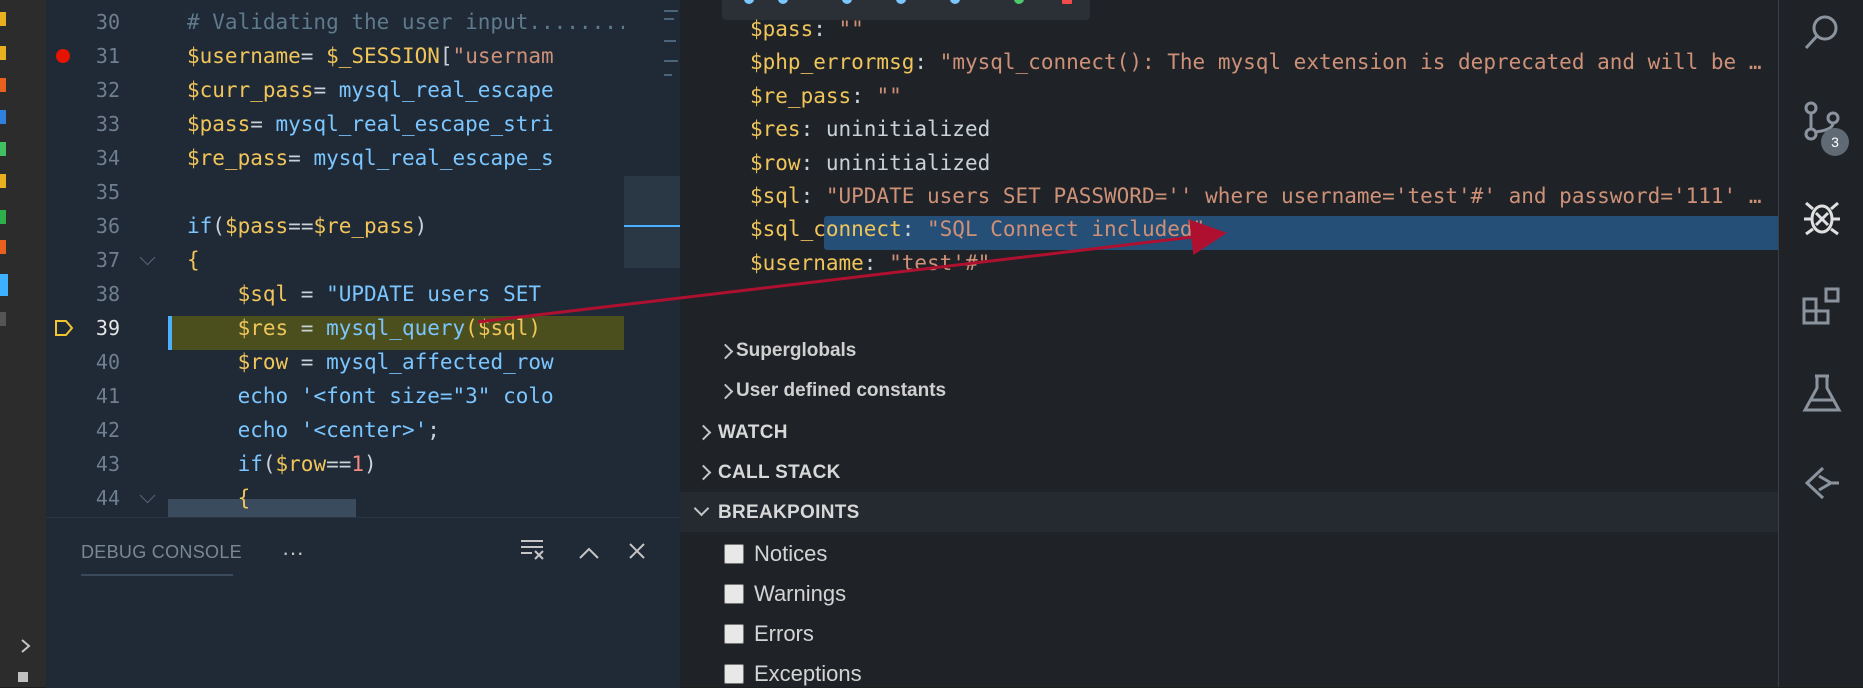 Image resolution: width=1863 pixels, height=688 pixels. What do you see at coordinates (847, 2) in the screenshot?
I see `step-into-icon` at bounding box center [847, 2].